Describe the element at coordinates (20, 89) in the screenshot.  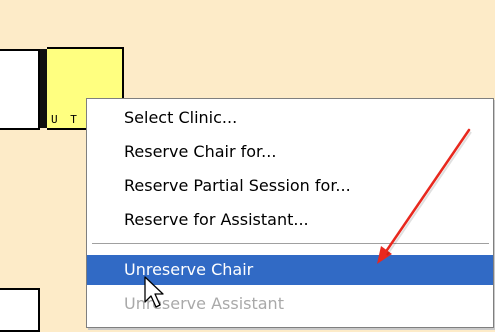
I see `schedule-cell` at that location.